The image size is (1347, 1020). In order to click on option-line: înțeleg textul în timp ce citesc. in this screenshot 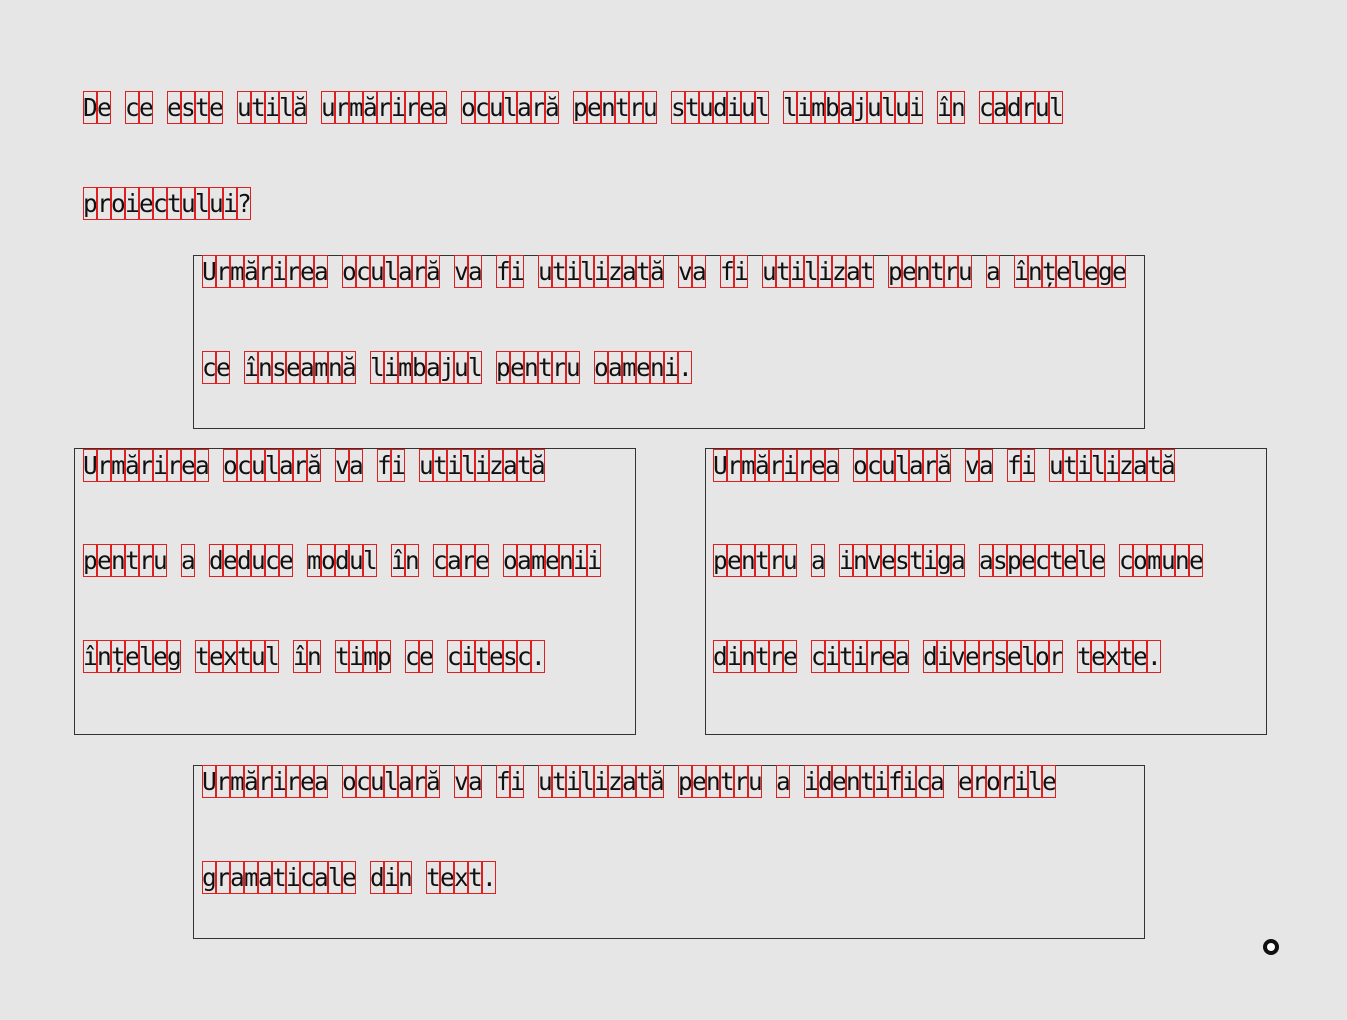, I will do `click(314, 656)`.